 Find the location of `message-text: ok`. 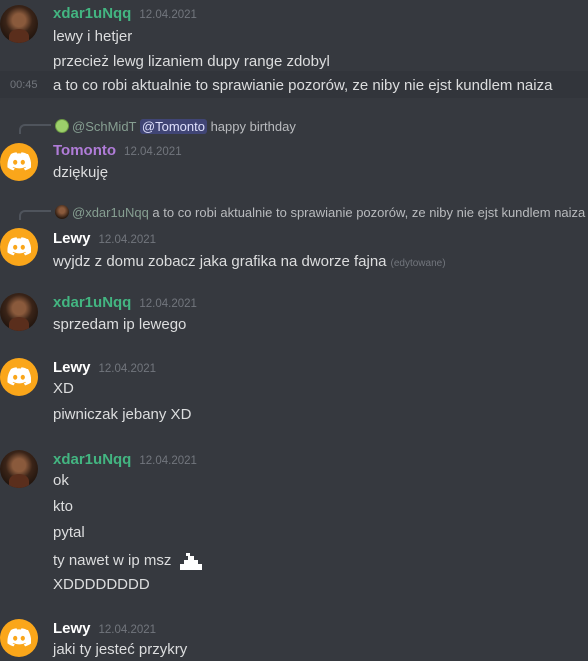

message-text: ok is located at coordinates (61, 480).